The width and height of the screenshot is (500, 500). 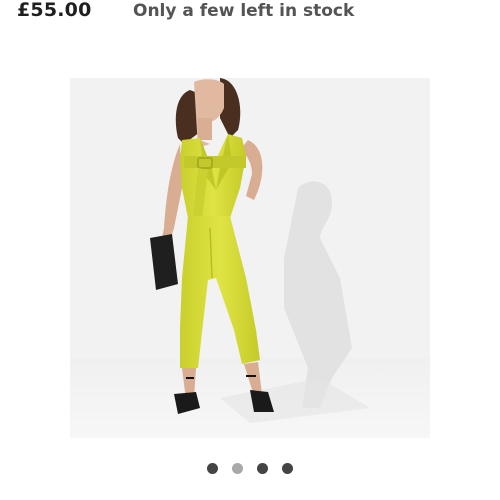 I want to click on price-stock-row: £55.00 Only a few left in stock, so click(x=250, y=13).